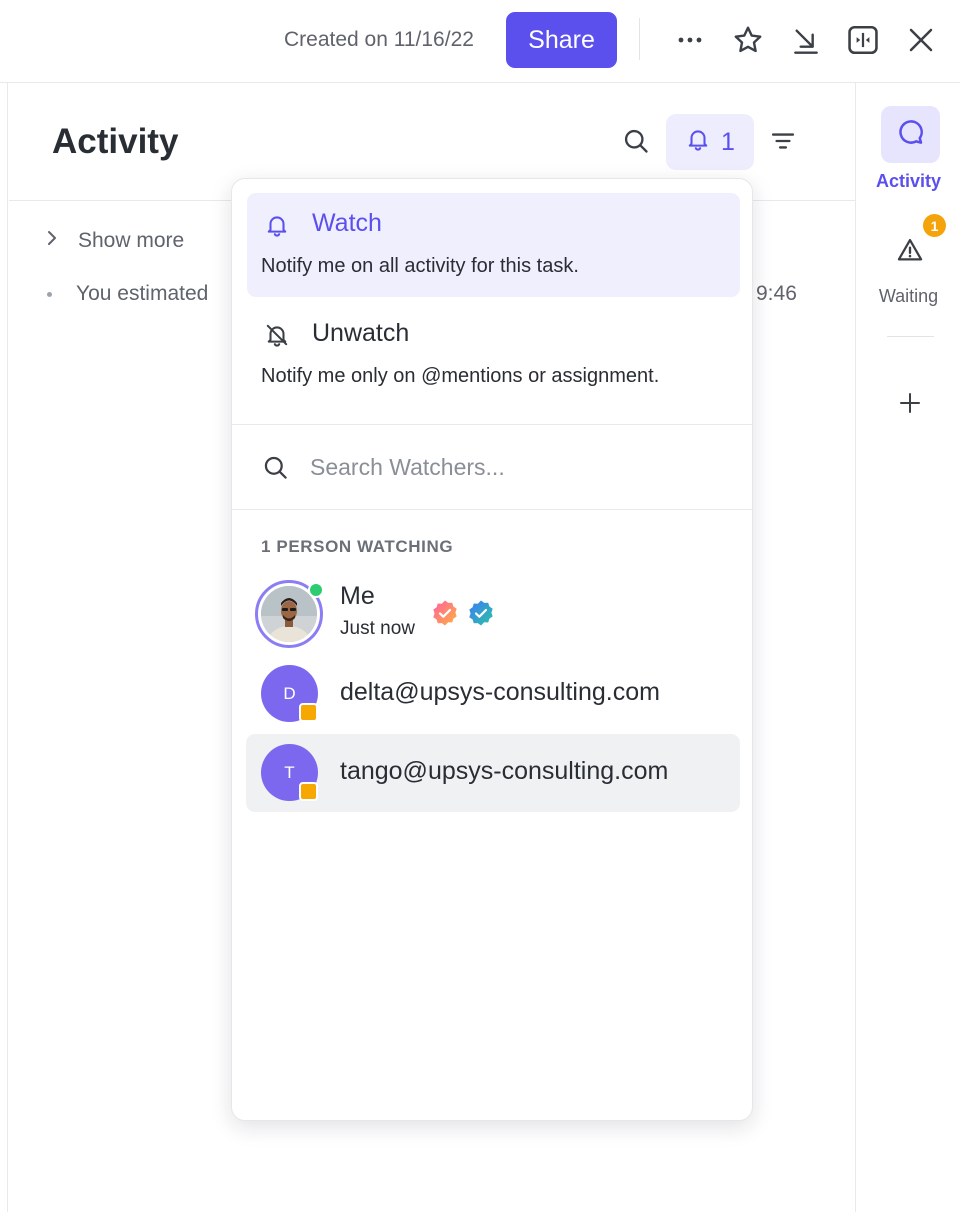 The image size is (960, 1212). Describe the element at coordinates (934, 225) in the screenshot. I see `waiting-badge: 1` at that location.